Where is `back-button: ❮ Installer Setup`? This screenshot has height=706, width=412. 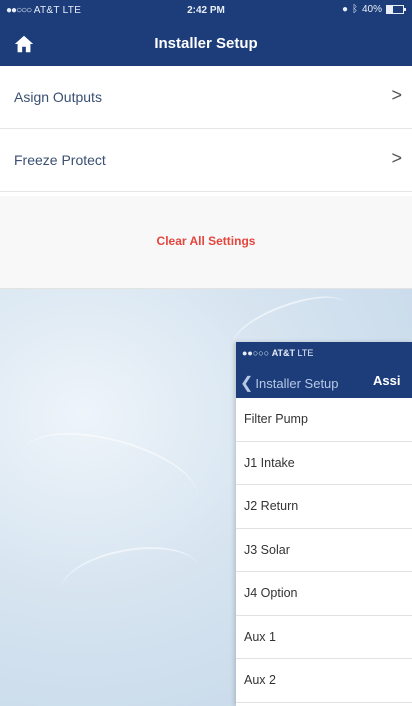 back-button: ❮ Installer Setup is located at coordinates (289, 383).